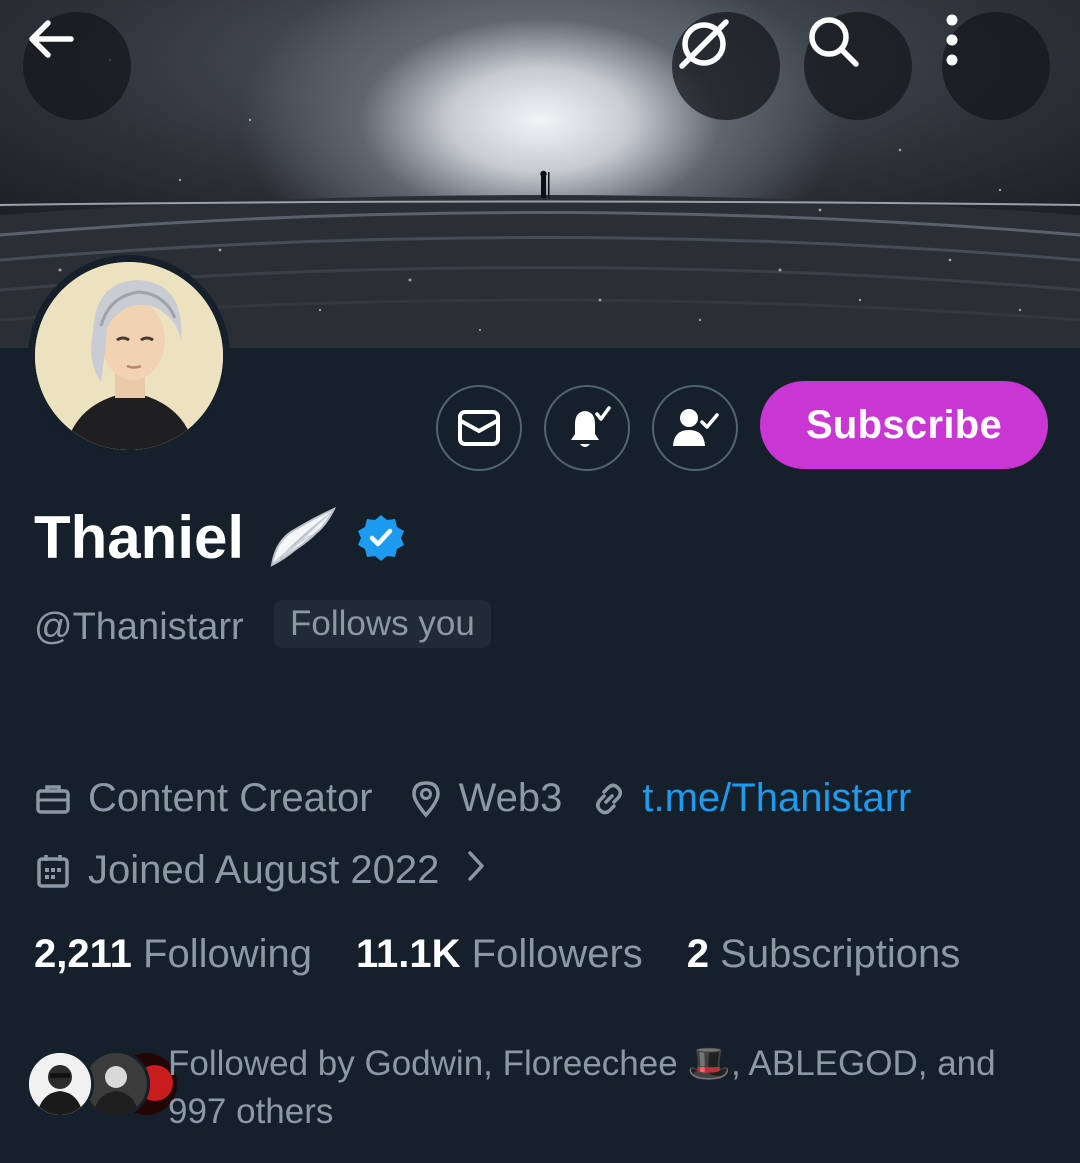  I want to click on joined-row: Joined August 2022, so click(260, 870).